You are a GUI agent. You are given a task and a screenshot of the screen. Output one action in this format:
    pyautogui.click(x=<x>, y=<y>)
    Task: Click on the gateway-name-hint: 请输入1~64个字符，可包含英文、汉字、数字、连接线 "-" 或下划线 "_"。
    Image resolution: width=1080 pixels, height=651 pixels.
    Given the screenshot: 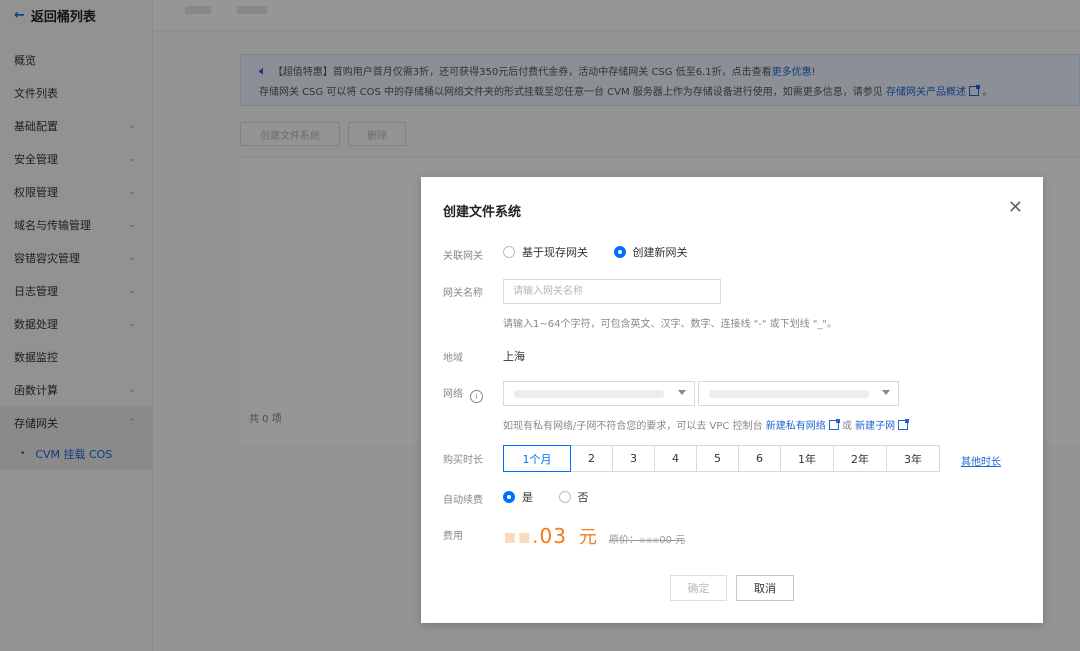 What is the action you would take?
    pyautogui.click(x=670, y=324)
    